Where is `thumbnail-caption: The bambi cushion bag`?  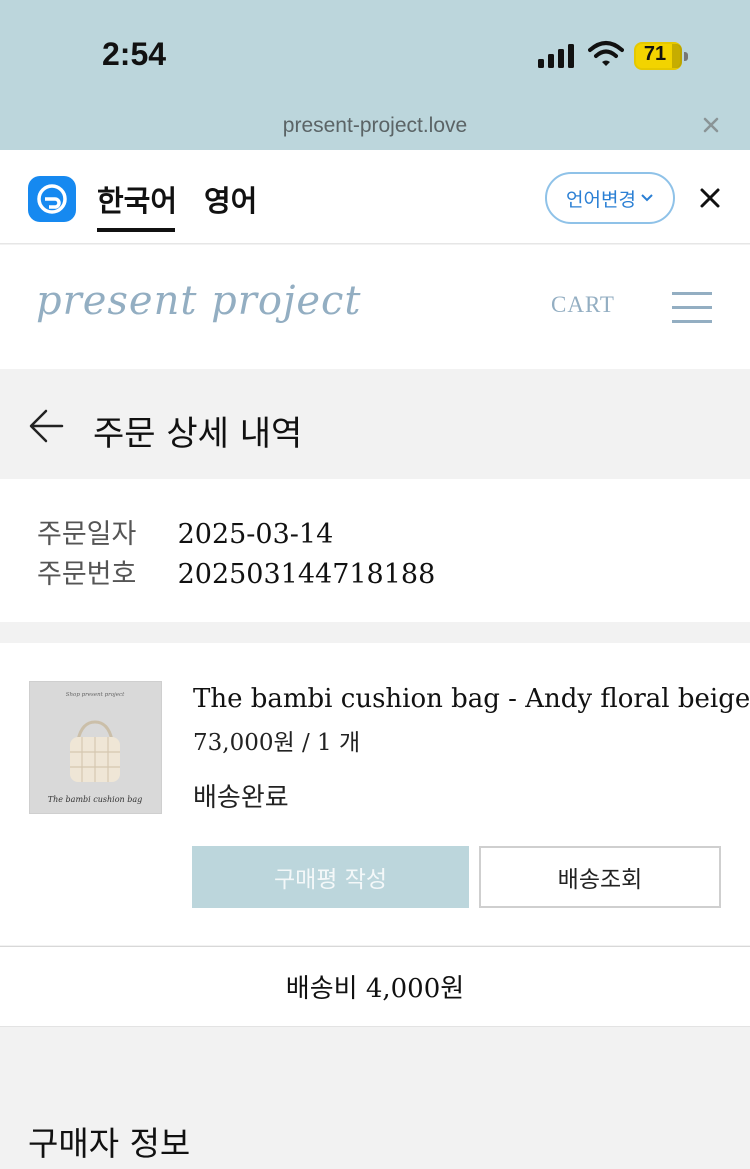
thumbnail-caption: The bambi cushion bag is located at coordinates (95, 799).